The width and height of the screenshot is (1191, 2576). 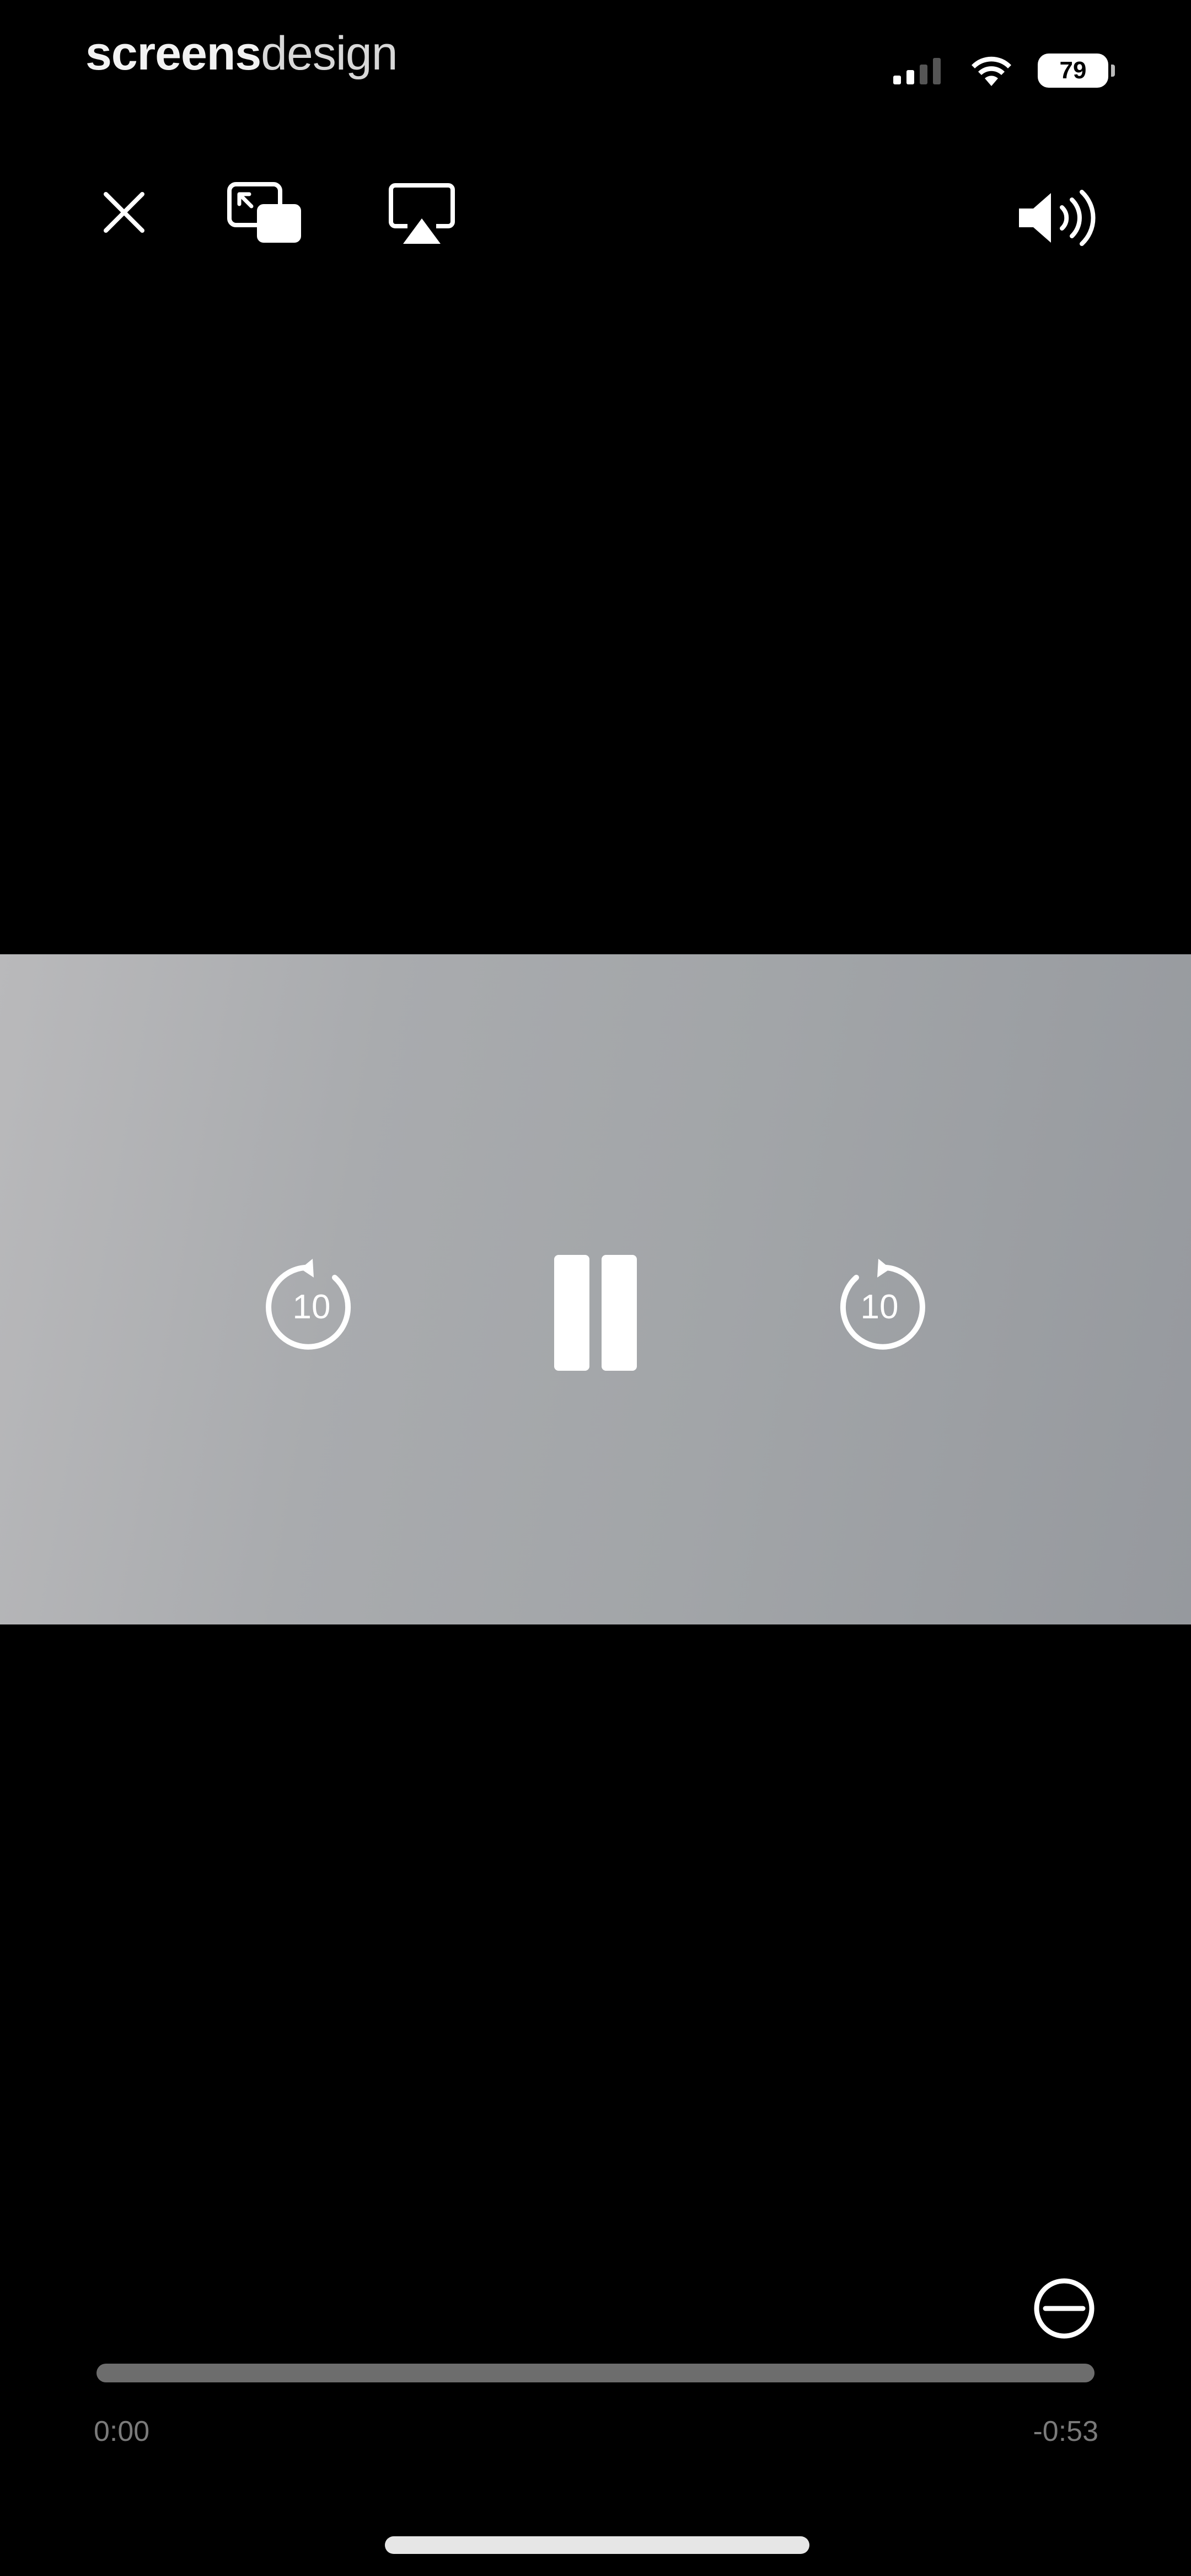 I want to click on wifi-icon, so click(x=991, y=71).